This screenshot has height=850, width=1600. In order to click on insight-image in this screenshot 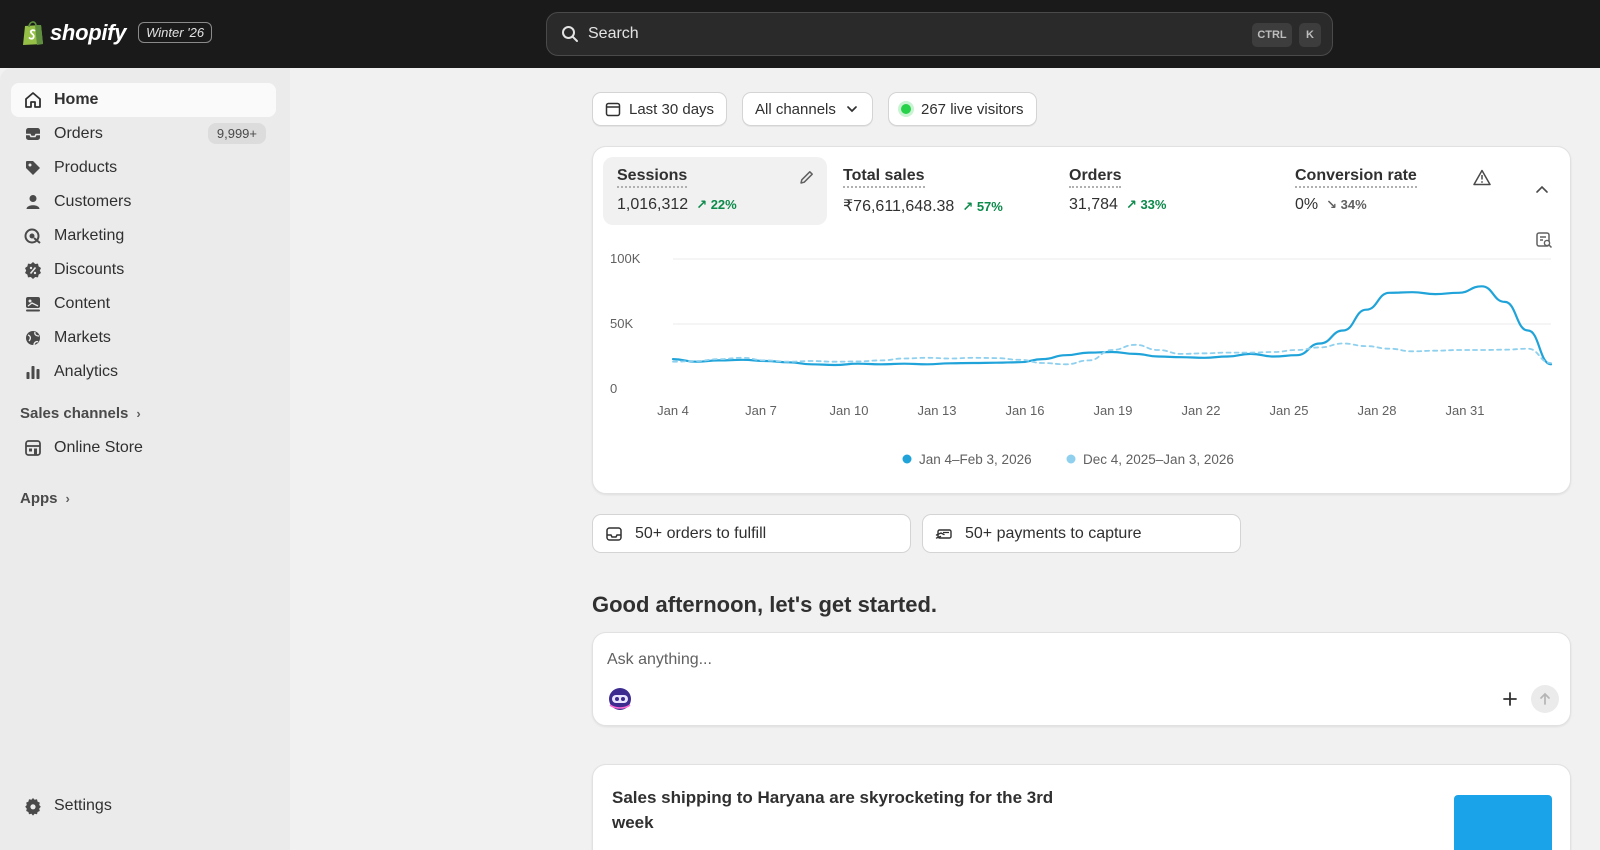, I will do `click(1503, 822)`.